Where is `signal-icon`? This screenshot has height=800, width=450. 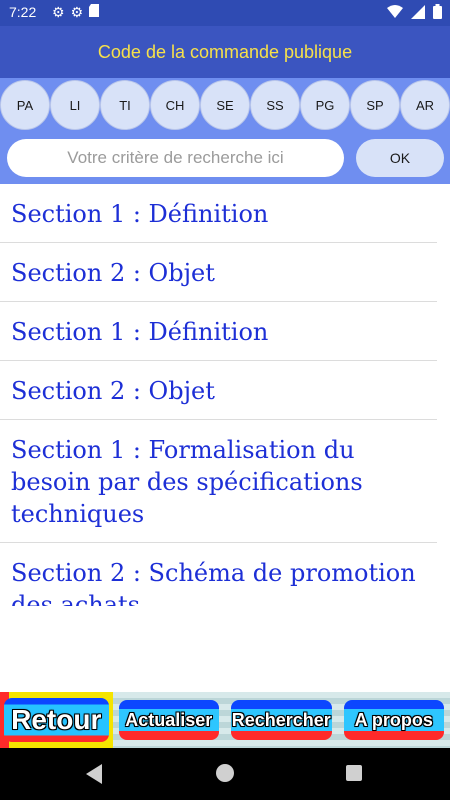
signal-icon is located at coordinates (418, 13).